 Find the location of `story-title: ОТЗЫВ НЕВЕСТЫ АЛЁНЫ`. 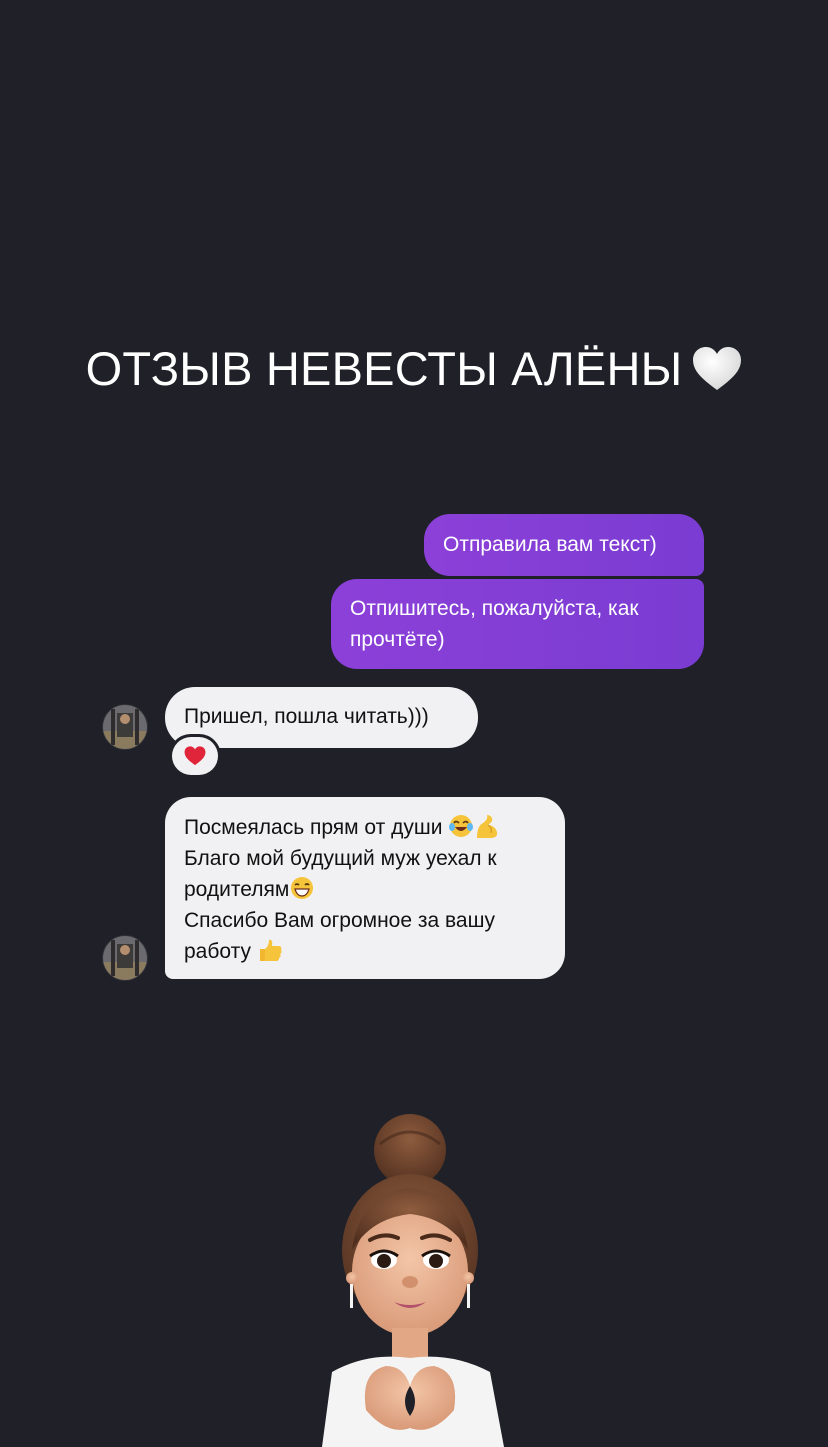

story-title: ОТЗЫВ НЕВЕСТЫ АЛЁНЫ is located at coordinates (414, 369).